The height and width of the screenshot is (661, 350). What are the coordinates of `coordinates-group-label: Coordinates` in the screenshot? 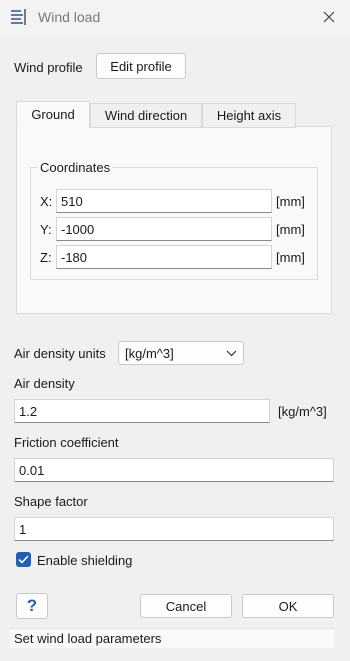 It's located at (75, 167).